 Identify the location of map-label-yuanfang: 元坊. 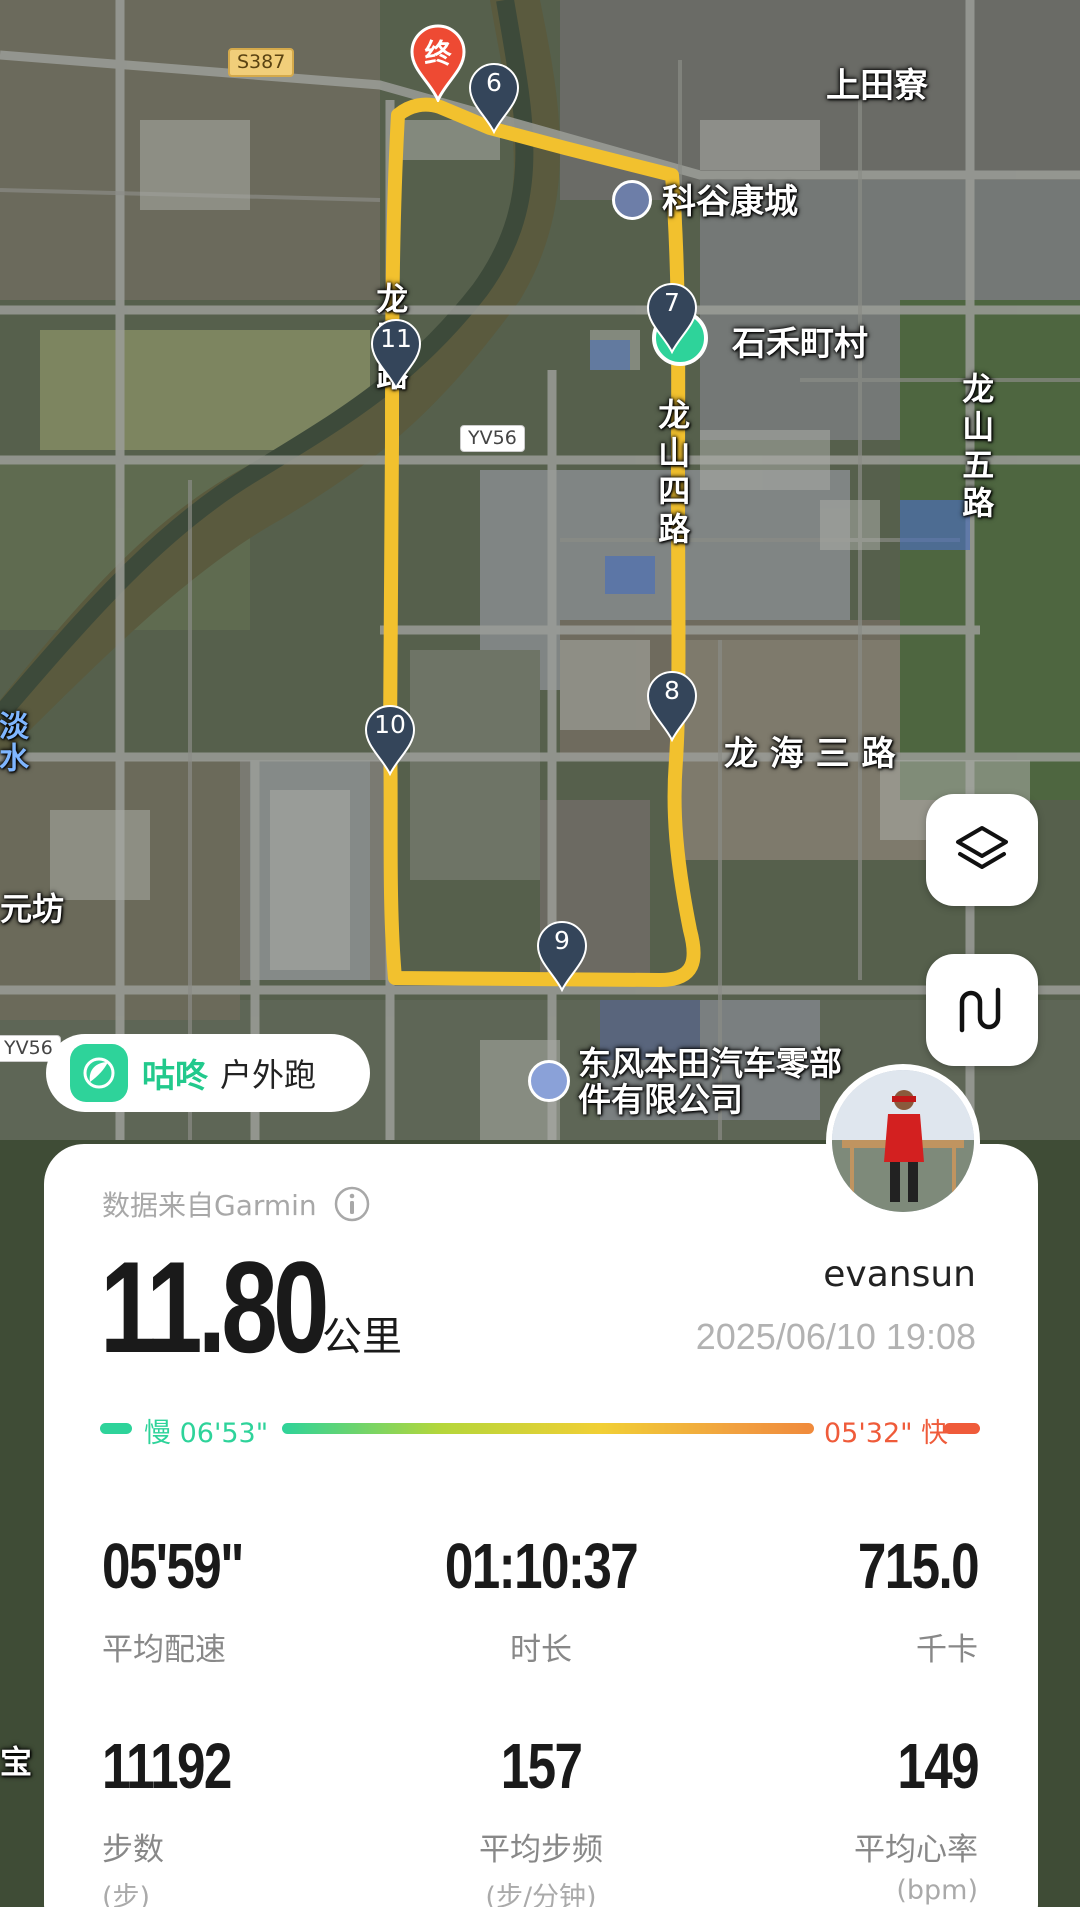
(32, 909).